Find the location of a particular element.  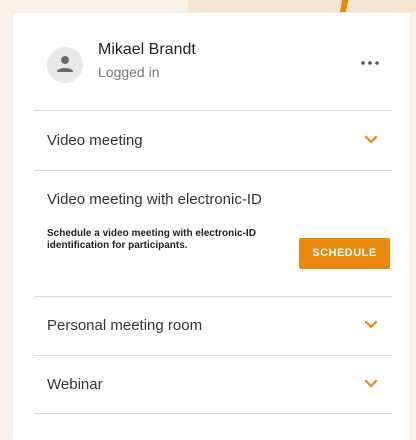

more-options-button is located at coordinates (370, 63).